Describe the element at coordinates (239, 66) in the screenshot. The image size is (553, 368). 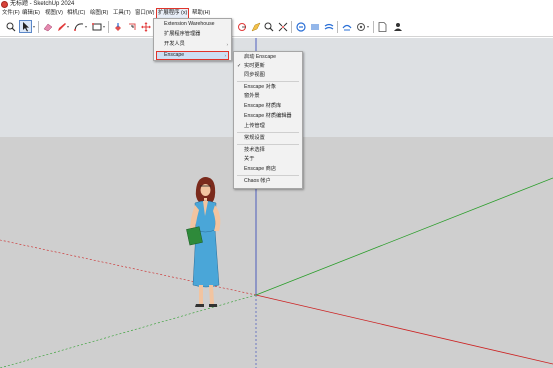
I see `checkmark-icon: ✓` at that location.